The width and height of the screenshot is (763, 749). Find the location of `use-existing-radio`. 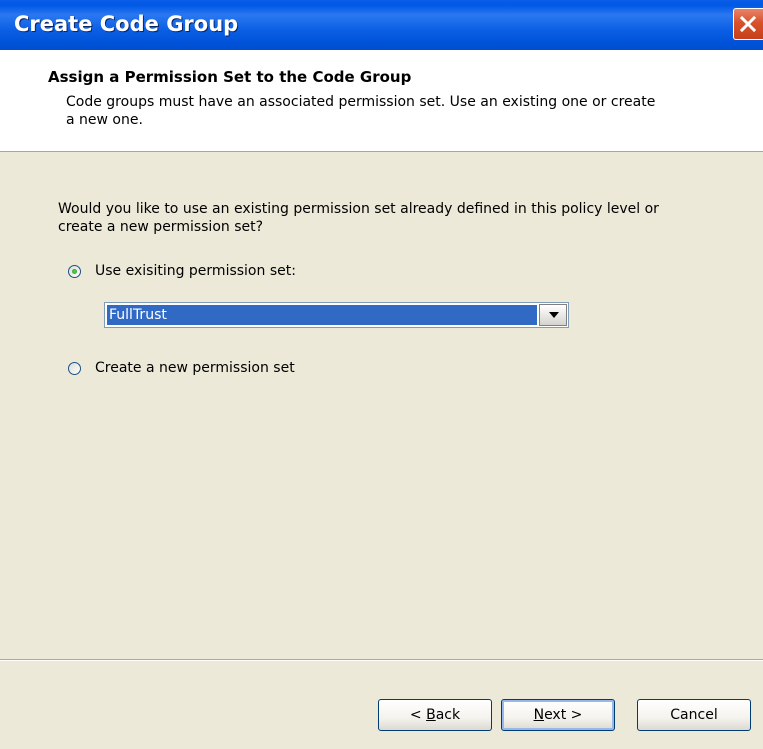

use-existing-radio is located at coordinates (74, 271).